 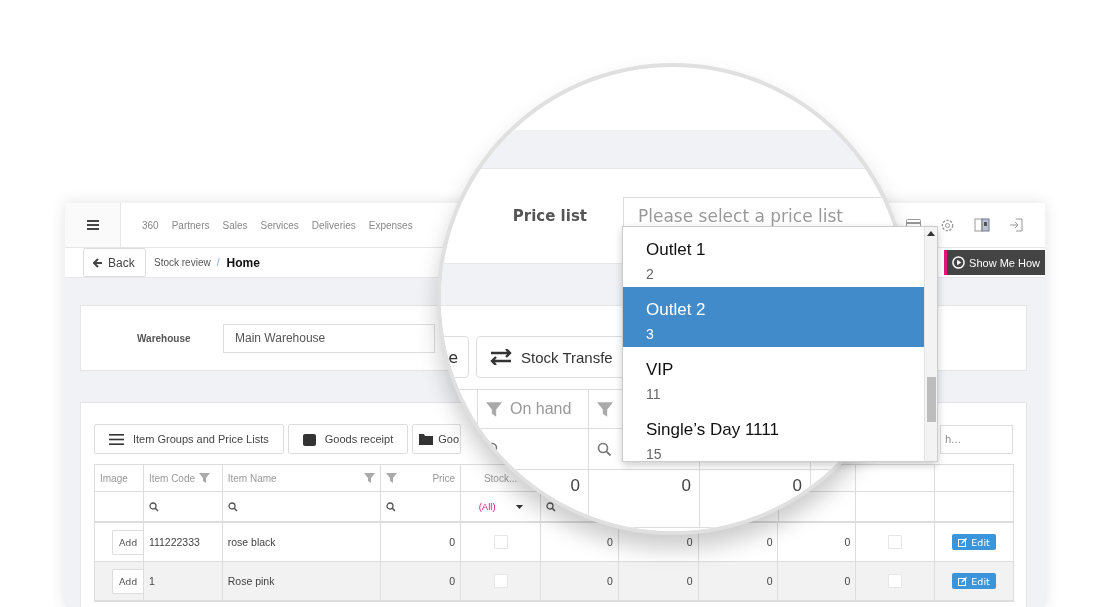 I want to click on field-label: Warehouse, so click(x=164, y=338).